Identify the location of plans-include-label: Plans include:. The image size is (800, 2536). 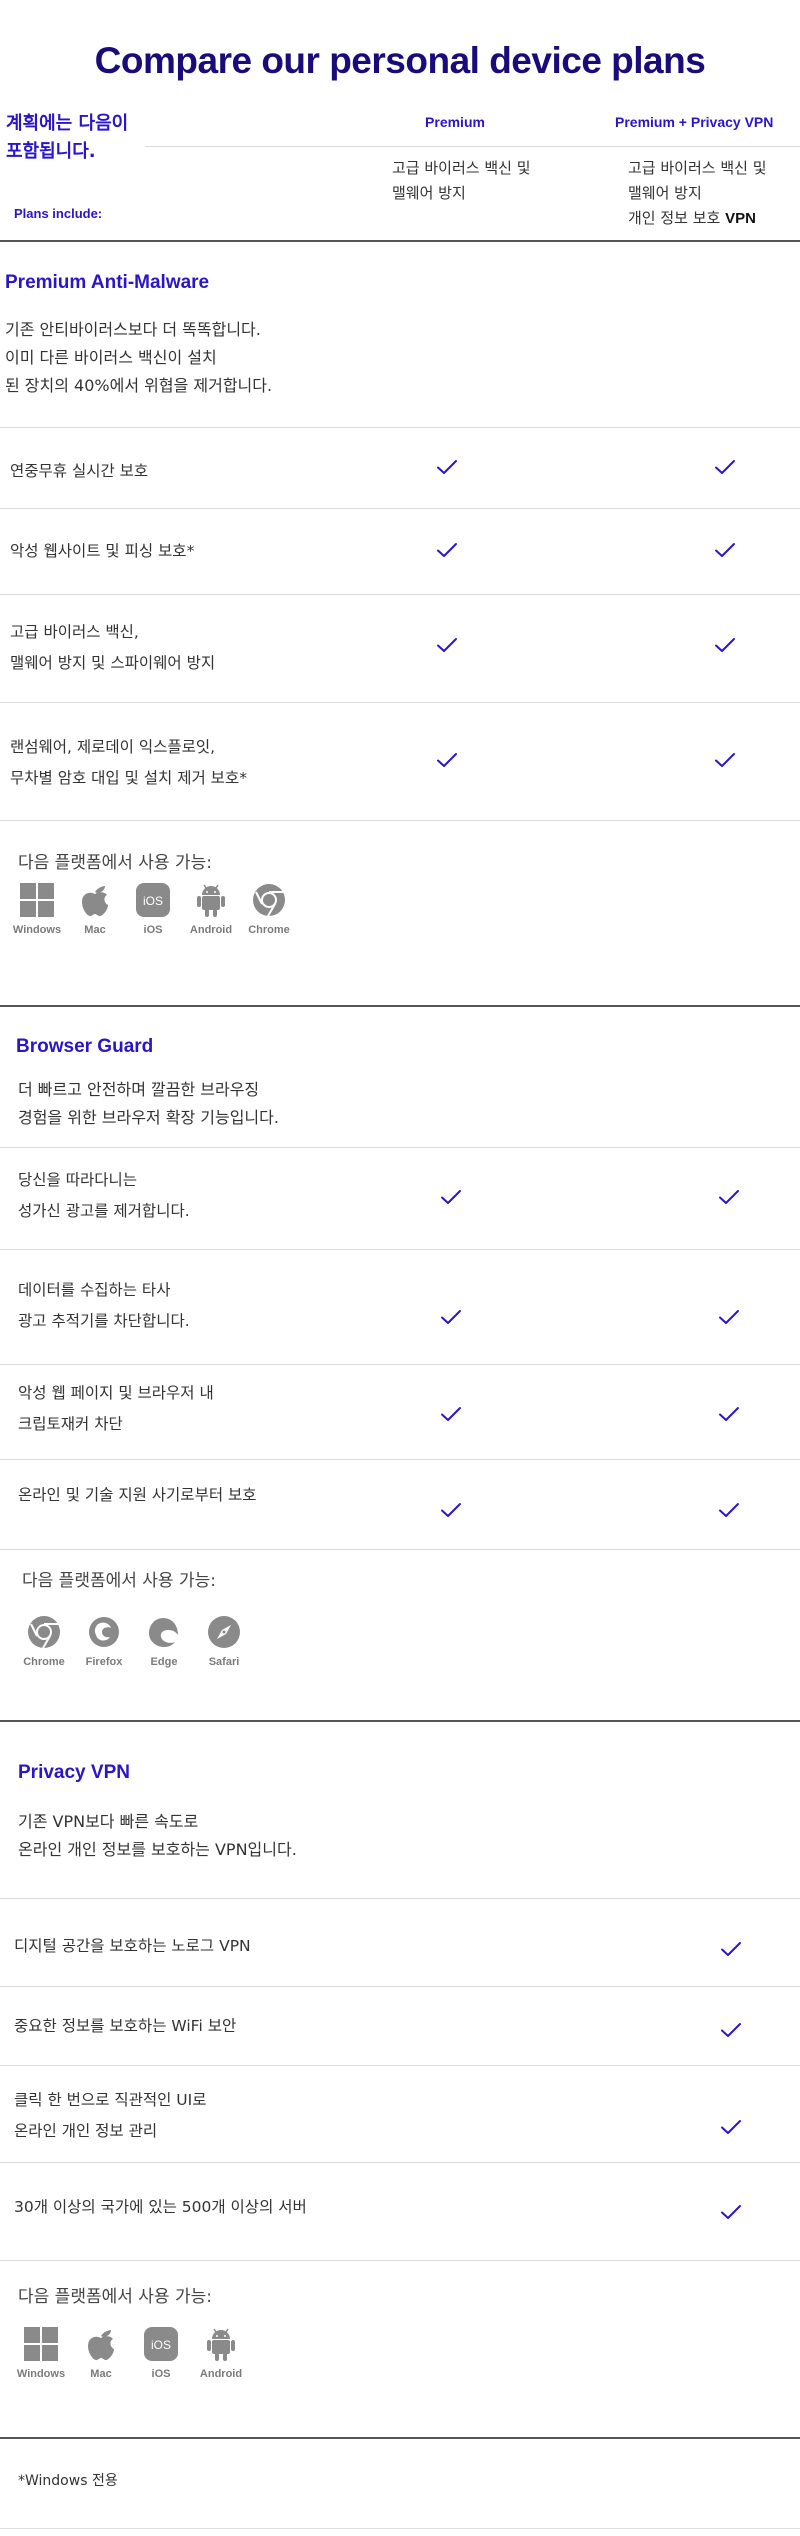
(58, 213).